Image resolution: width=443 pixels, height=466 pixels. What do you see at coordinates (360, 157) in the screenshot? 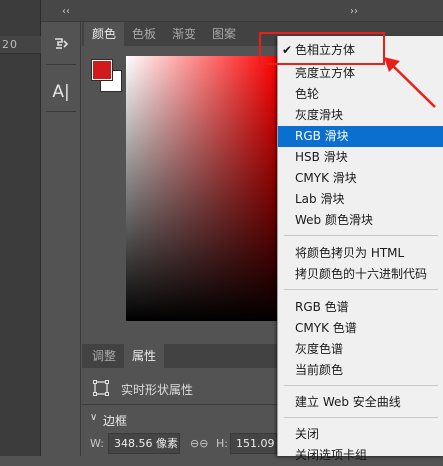
I see `menu-item-hsb-slider: HSB 滑块` at bounding box center [360, 157].